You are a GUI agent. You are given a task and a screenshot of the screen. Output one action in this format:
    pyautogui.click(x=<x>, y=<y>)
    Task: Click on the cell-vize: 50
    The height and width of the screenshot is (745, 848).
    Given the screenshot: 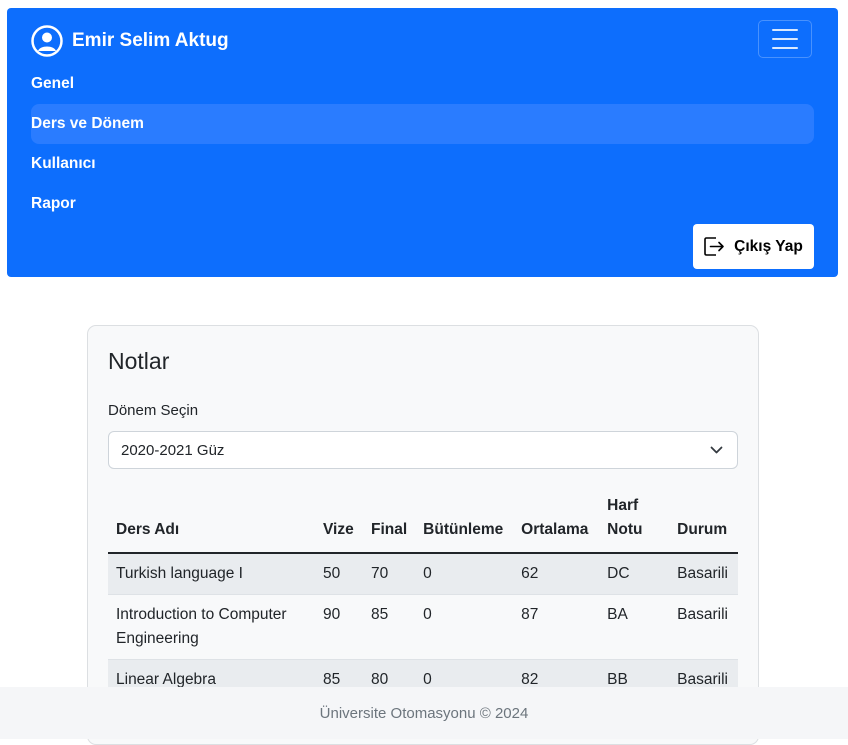 What is the action you would take?
    pyautogui.click(x=339, y=574)
    